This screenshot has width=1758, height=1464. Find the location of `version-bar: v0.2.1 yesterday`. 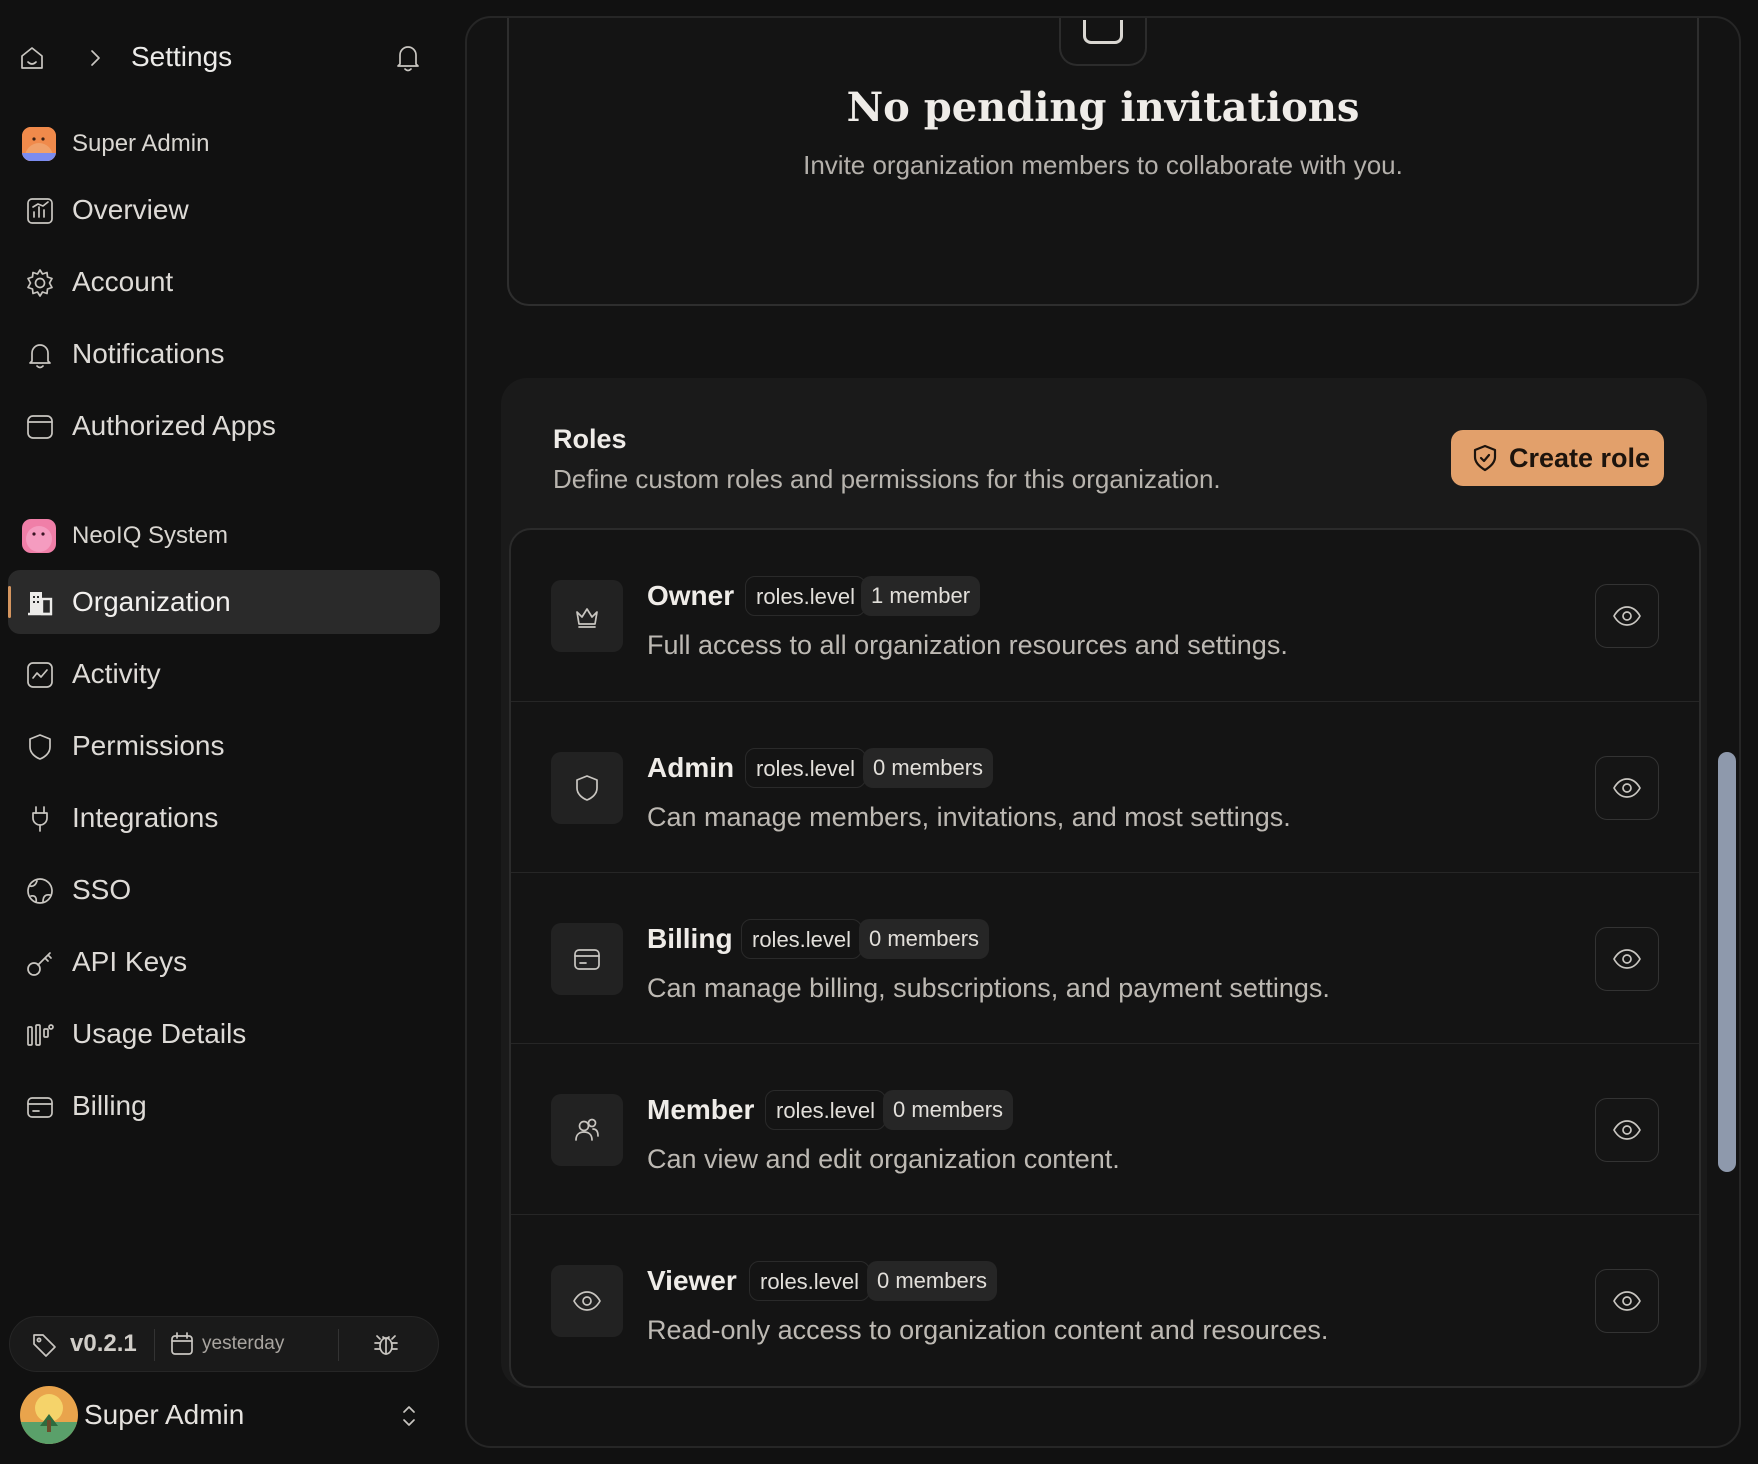

version-bar: v0.2.1 yesterday is located at coordinates (224, 1344).